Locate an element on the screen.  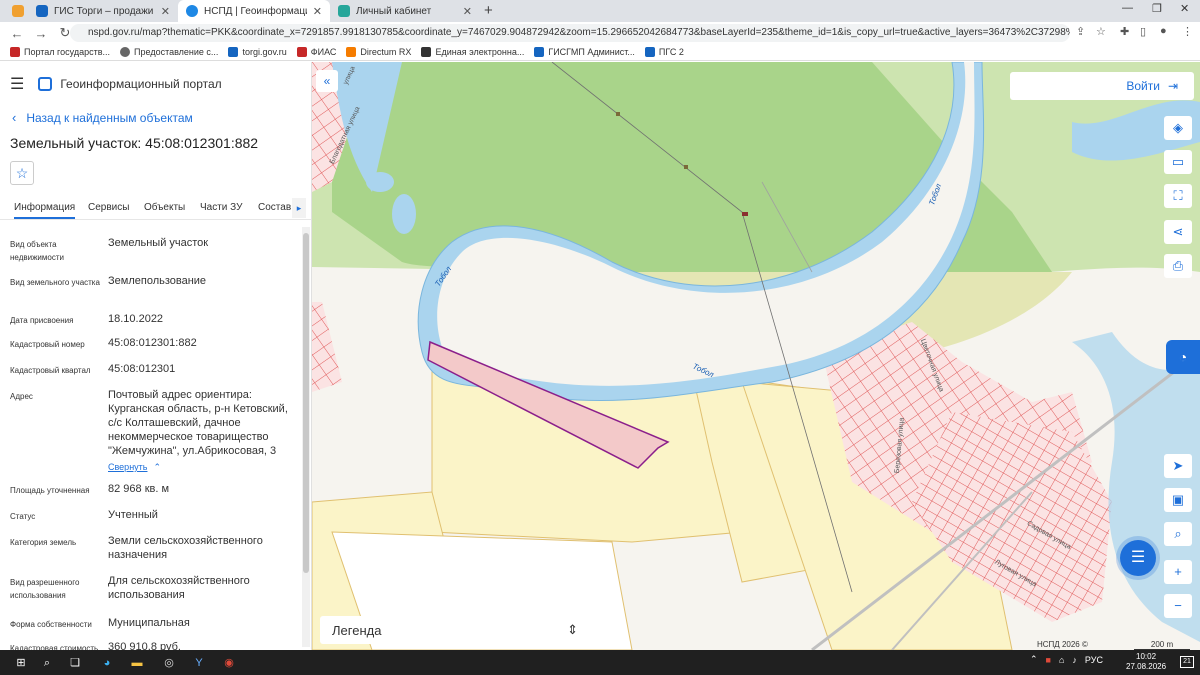
bookmark-item: torgi.gov.ru is located at coordinates (257, 52).